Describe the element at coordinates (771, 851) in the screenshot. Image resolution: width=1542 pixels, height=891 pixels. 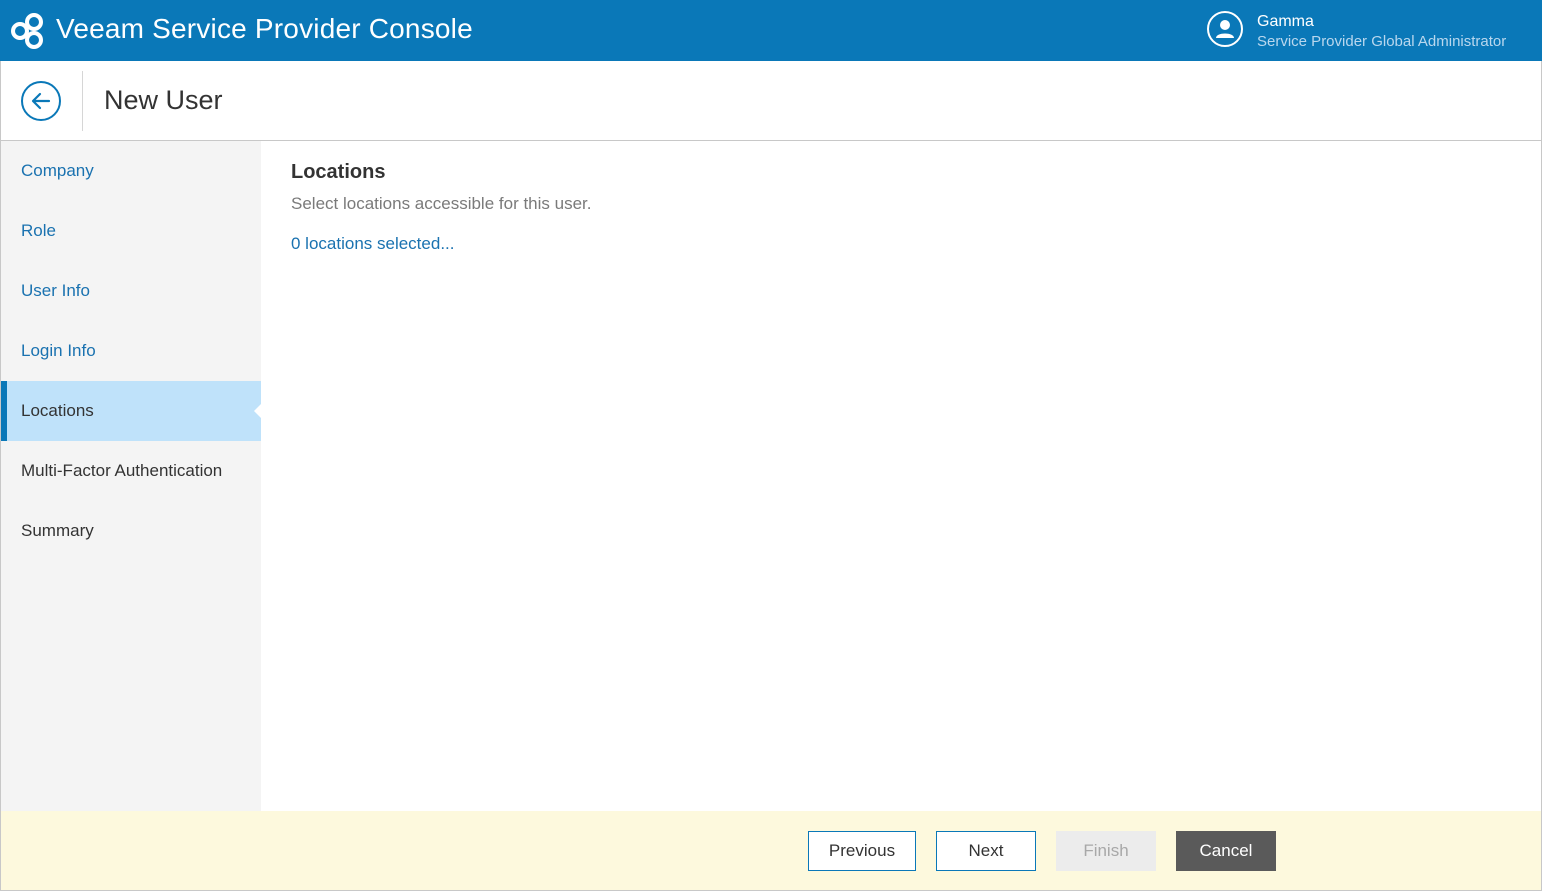
I see `wizard-footer: Previous Next Finish Cancel` at that location.